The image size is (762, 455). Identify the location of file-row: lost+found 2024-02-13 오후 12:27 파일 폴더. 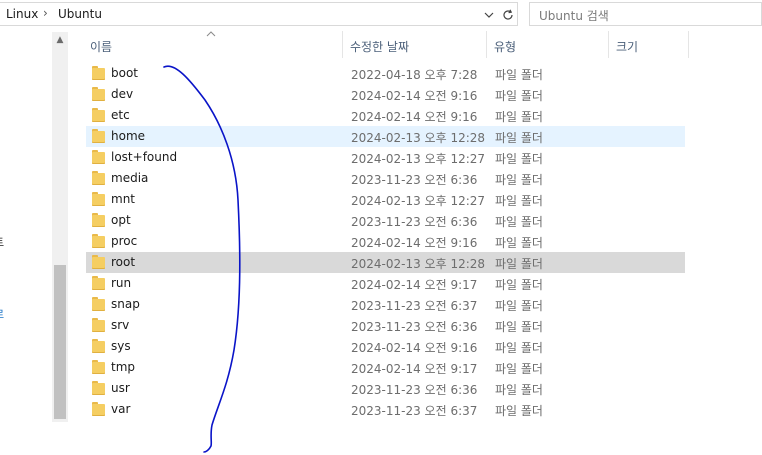
(385, 157).